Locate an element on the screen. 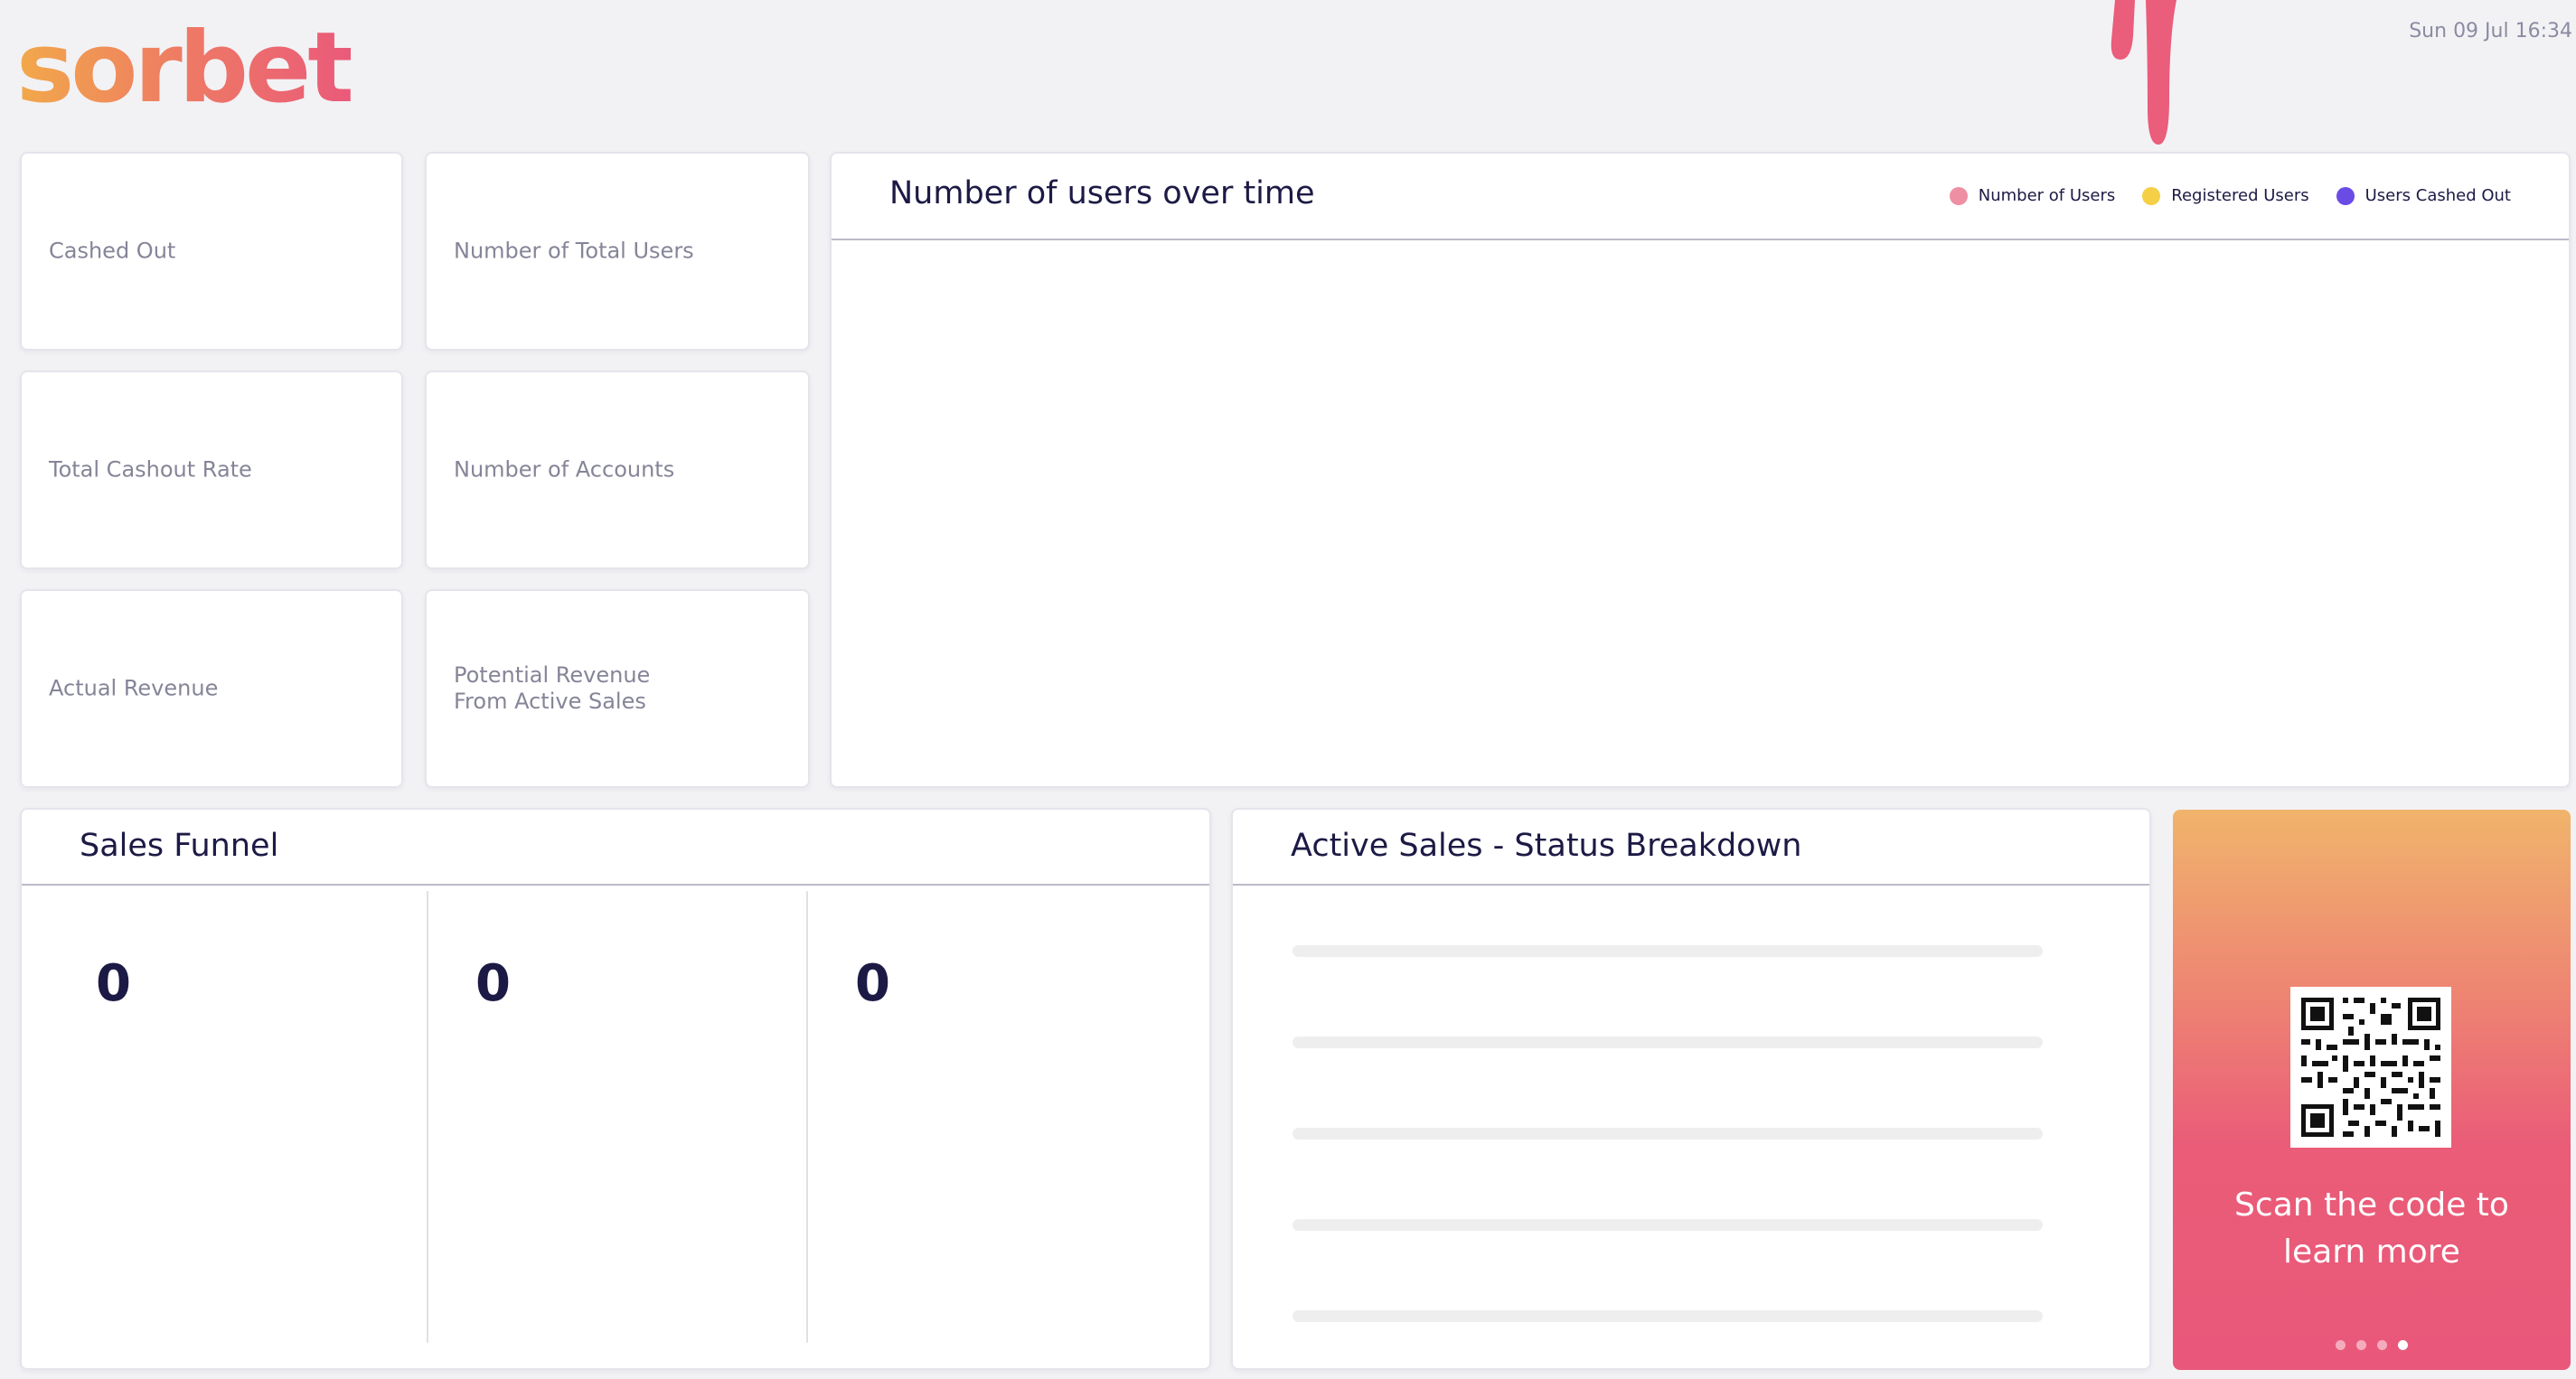  stat-card-cashout-rate: Total Cashout Rate is located at coordinates (211, 470).